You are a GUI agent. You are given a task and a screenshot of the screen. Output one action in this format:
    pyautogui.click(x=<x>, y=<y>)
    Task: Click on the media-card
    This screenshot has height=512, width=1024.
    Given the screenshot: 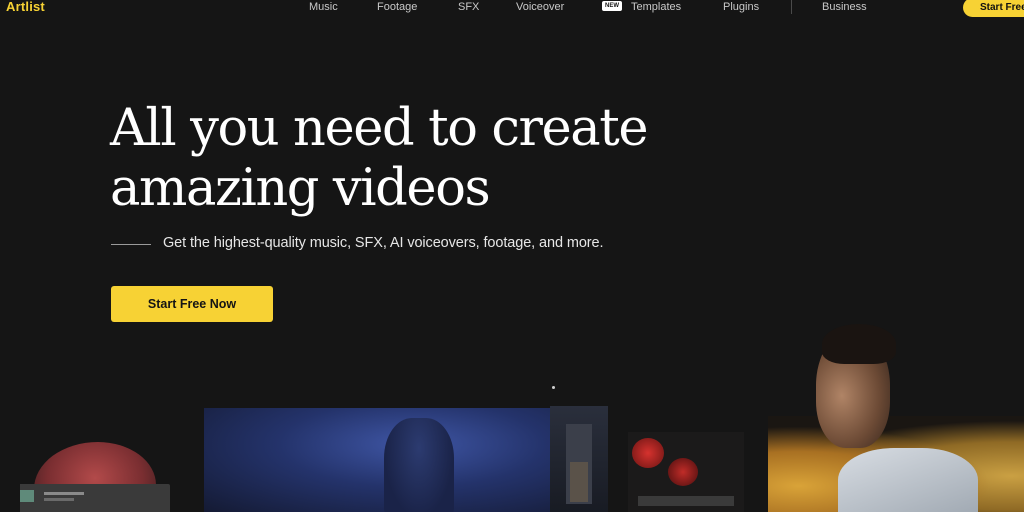 What is the action you would take?
    pyautogui.click(x=95, y=498)
    